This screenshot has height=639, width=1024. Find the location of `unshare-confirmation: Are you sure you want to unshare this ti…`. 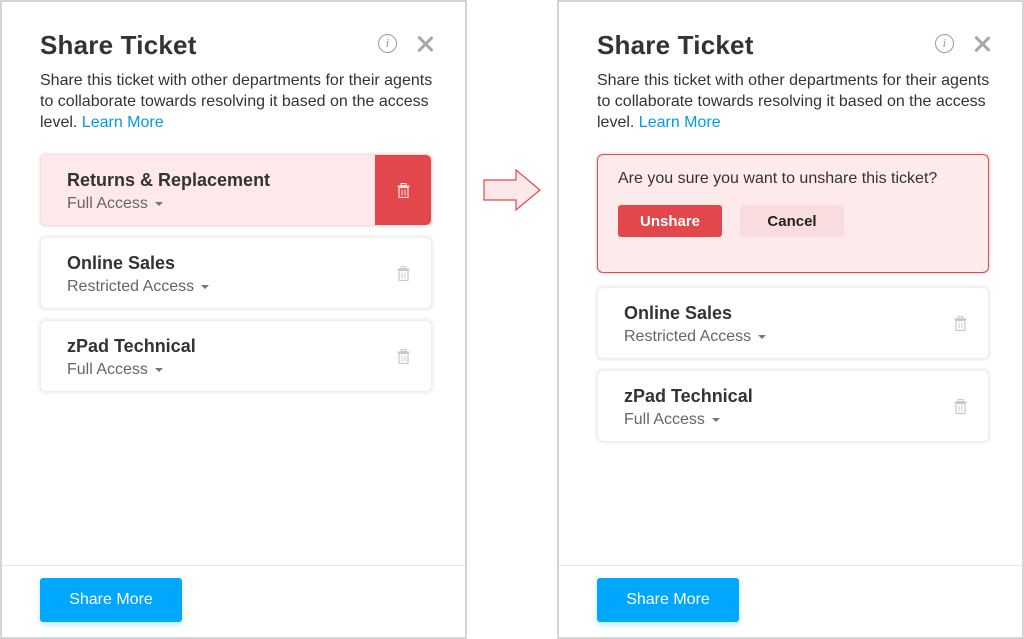

unshare-confirmation: Are you sure you want to unshare this ti… is located at coordinates (793, 213).